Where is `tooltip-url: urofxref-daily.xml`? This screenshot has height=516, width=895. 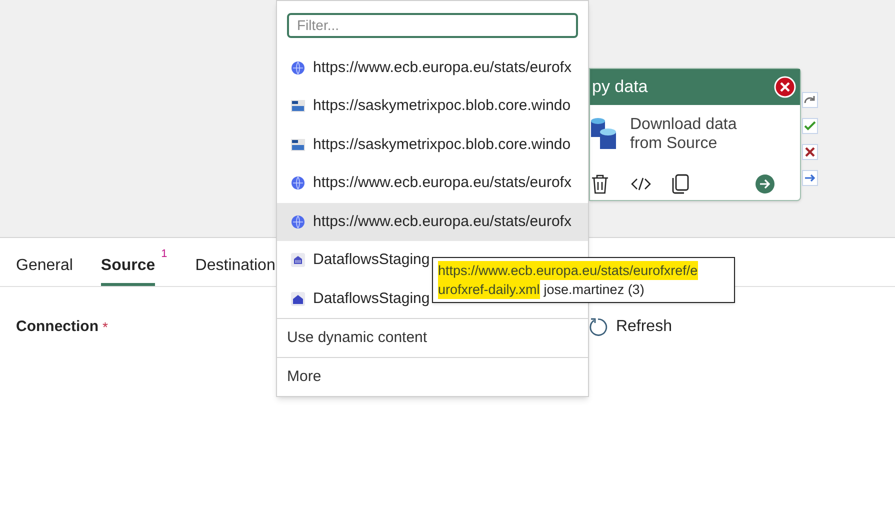 tooltip-url: urofxref-daily.xml is located at coordinates (489, 289).